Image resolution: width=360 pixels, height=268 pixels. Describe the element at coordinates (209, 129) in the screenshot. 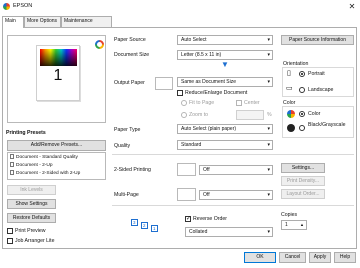

I see `paper-type-value: Auto Select (plain paper)` at that location.